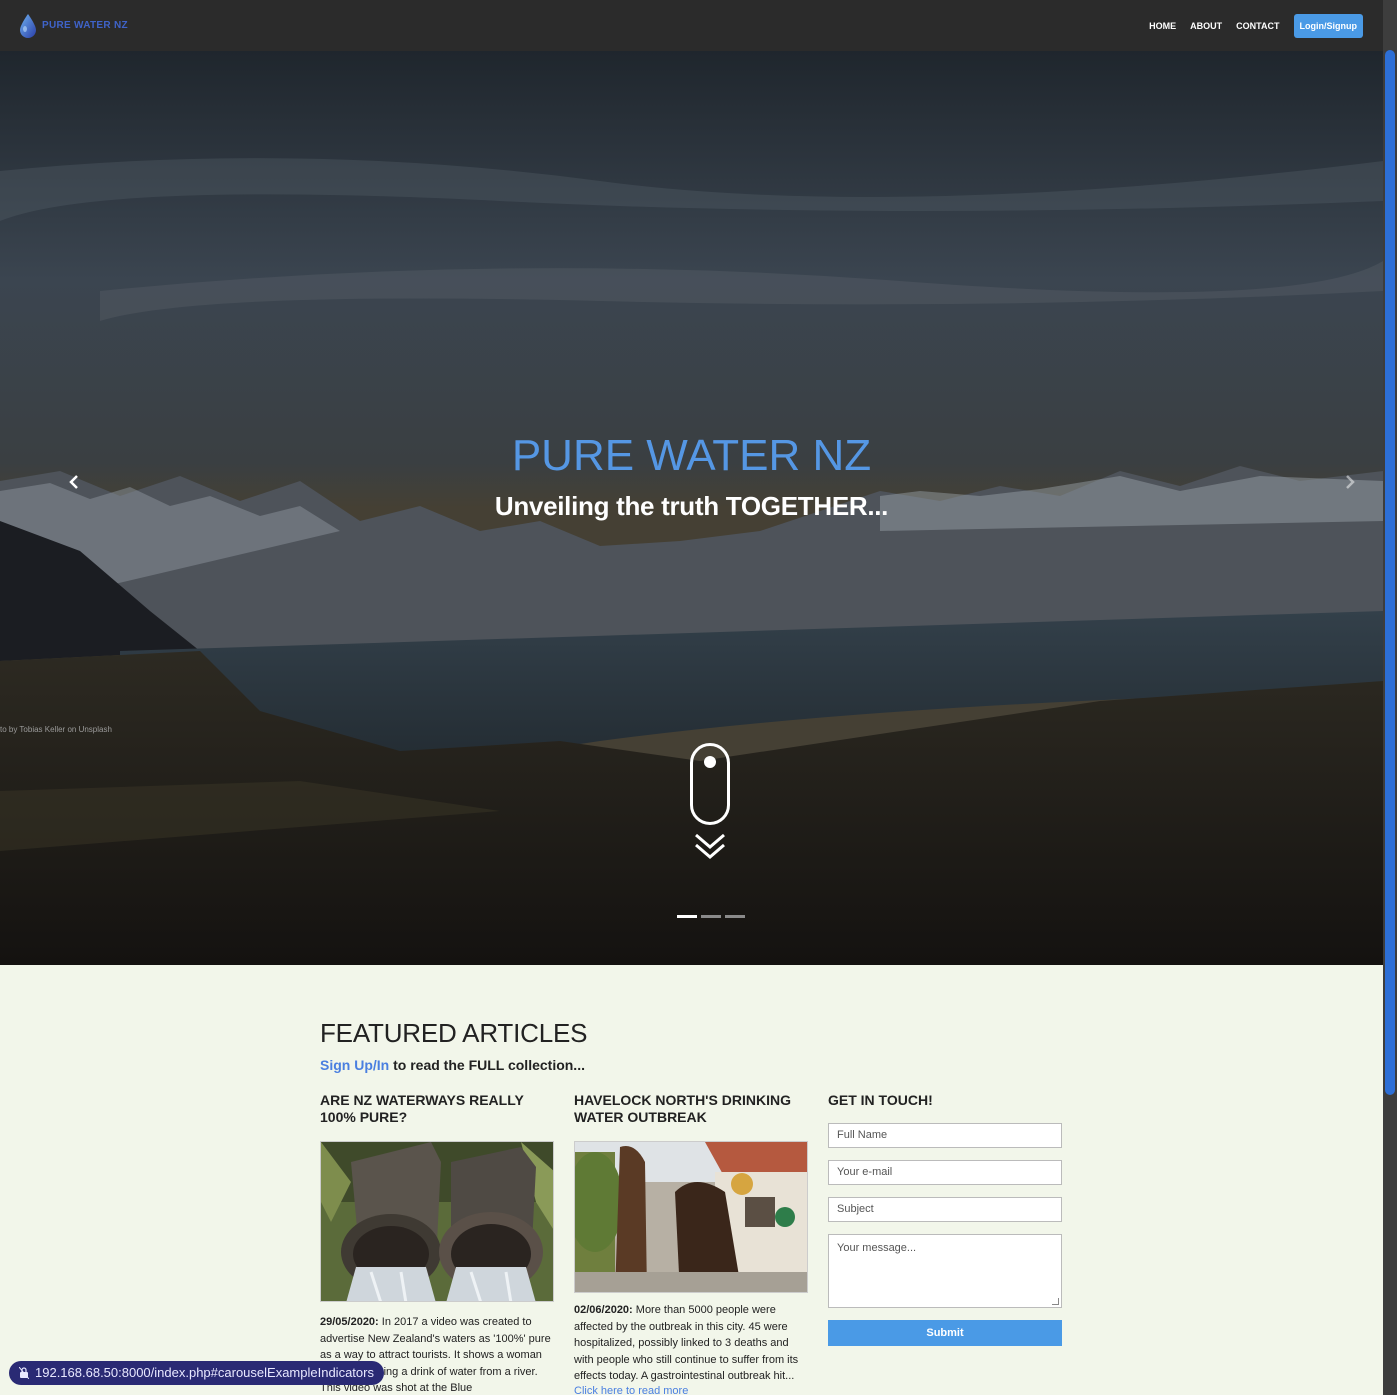  I want to click on mouse-wheel-dot, so click(710, 762).